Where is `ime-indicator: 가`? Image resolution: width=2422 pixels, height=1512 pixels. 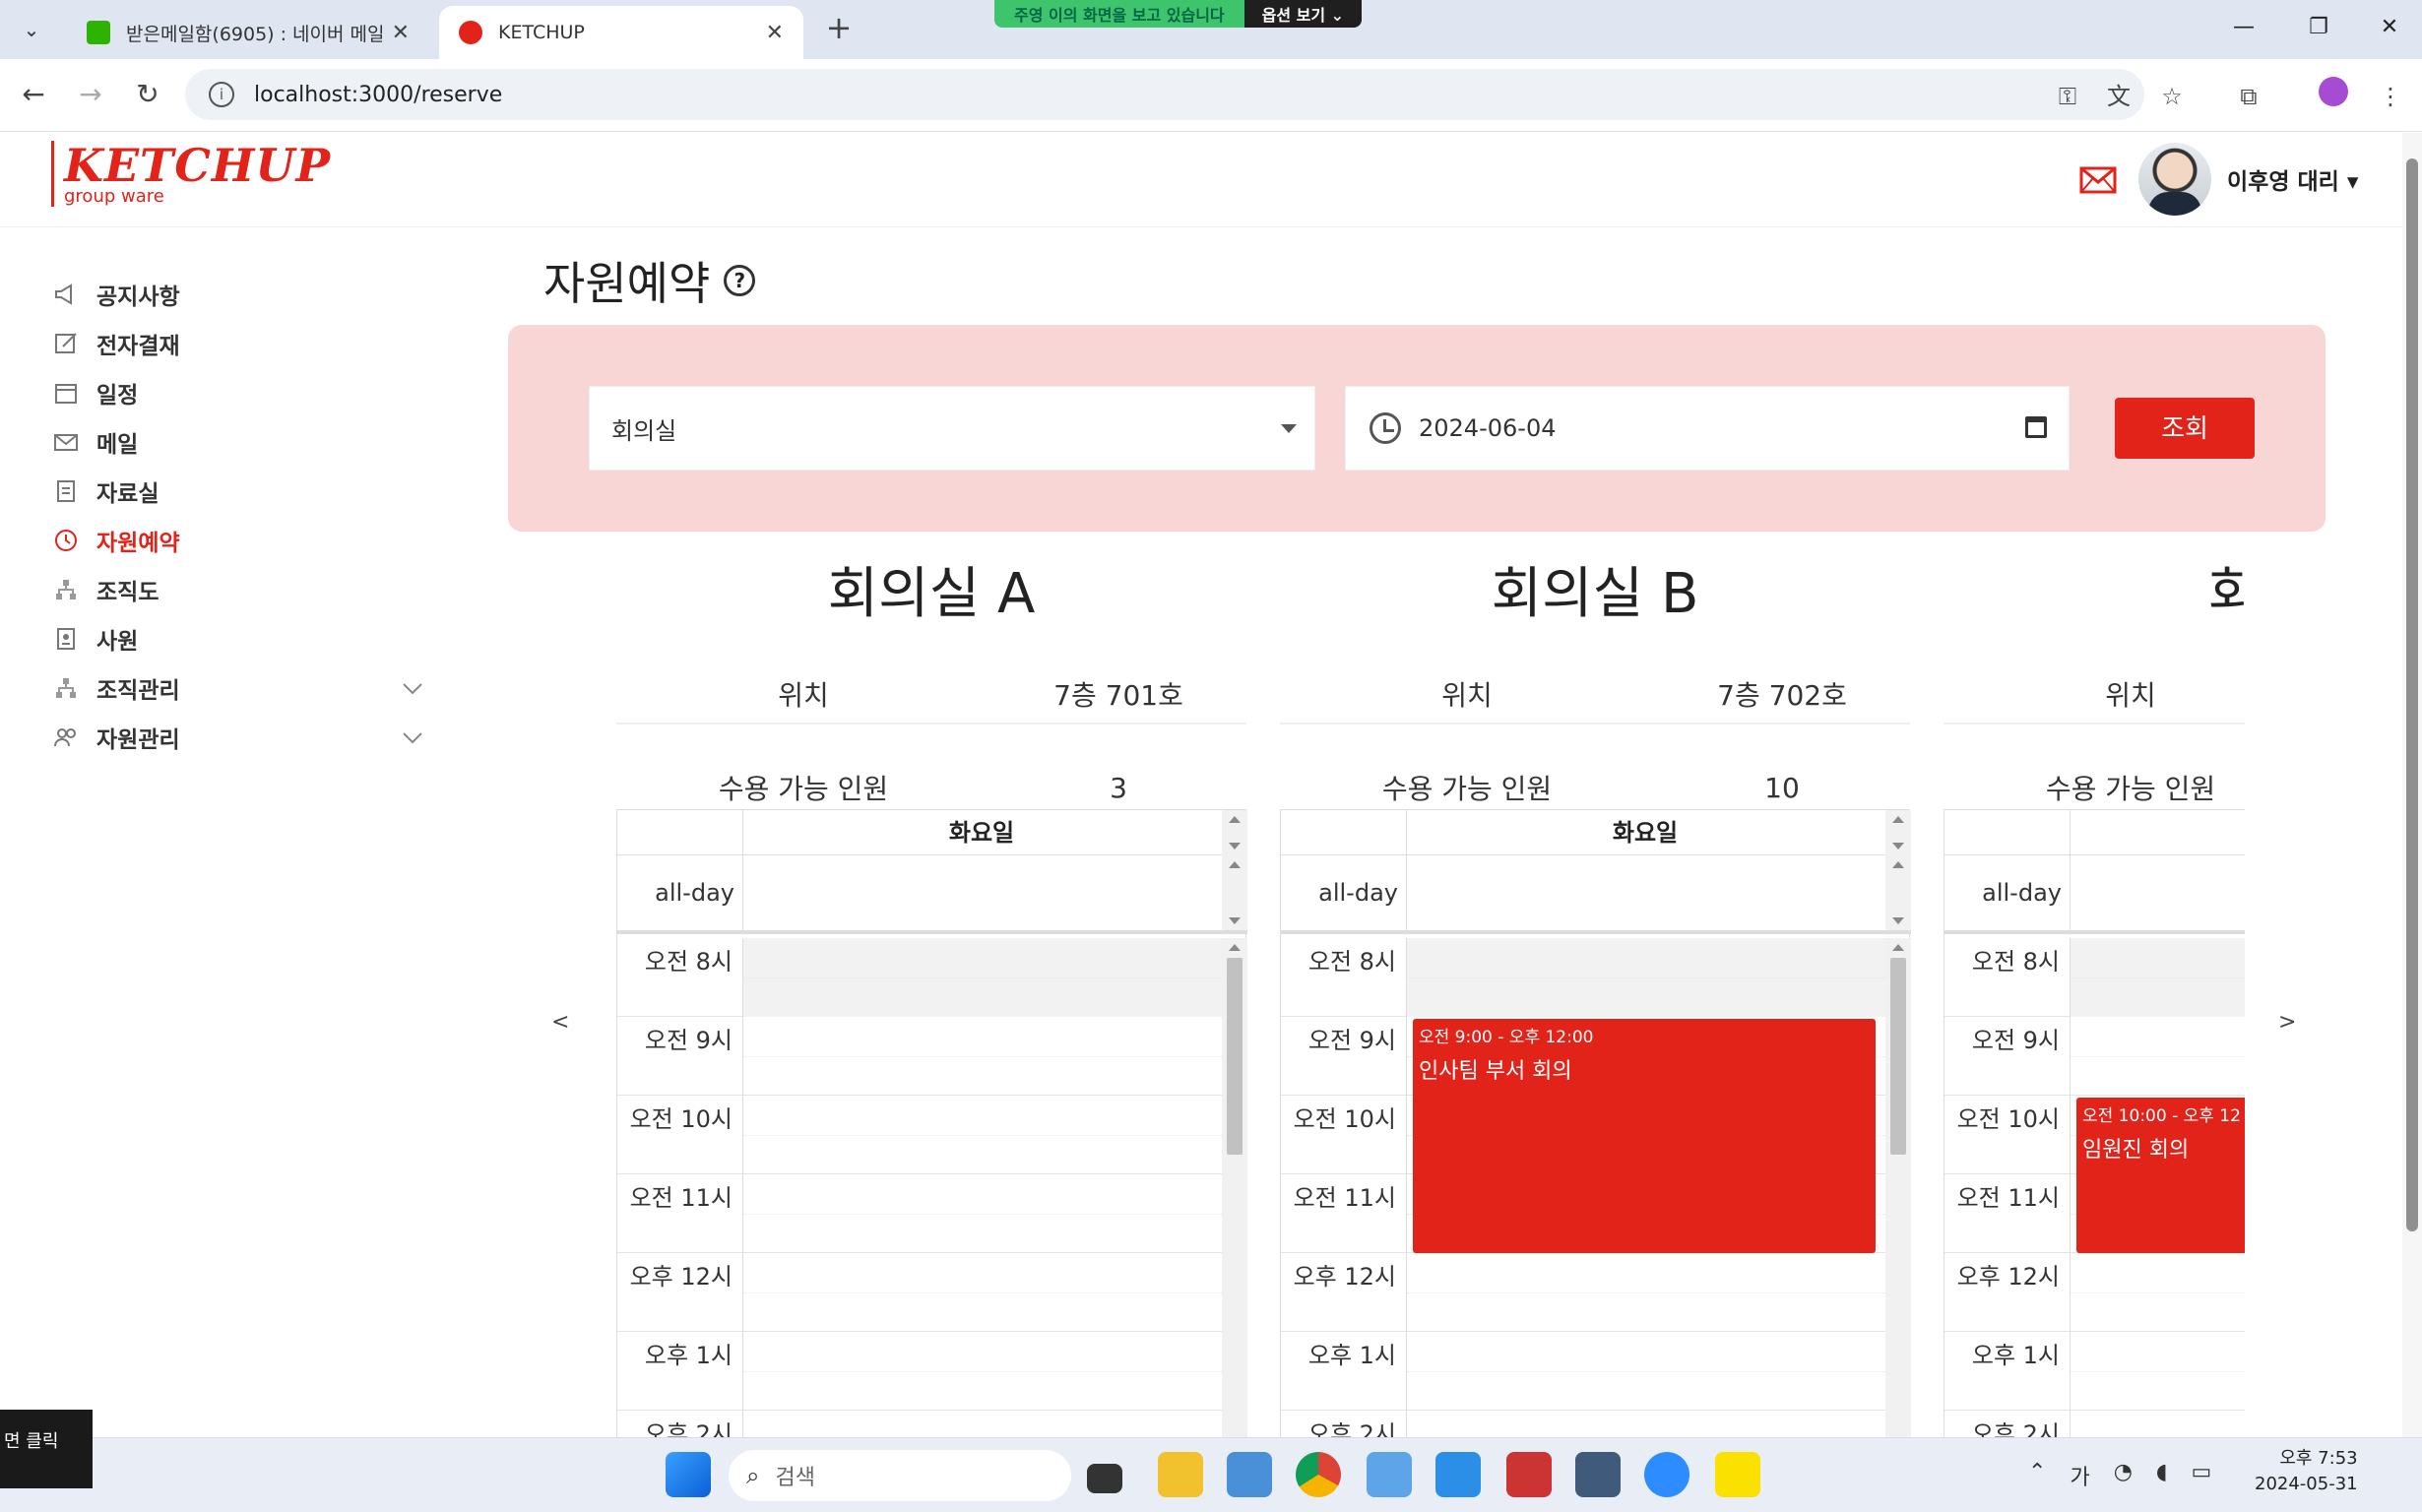 ime-indicator: 가 is located at coordinates (2079, 1475).